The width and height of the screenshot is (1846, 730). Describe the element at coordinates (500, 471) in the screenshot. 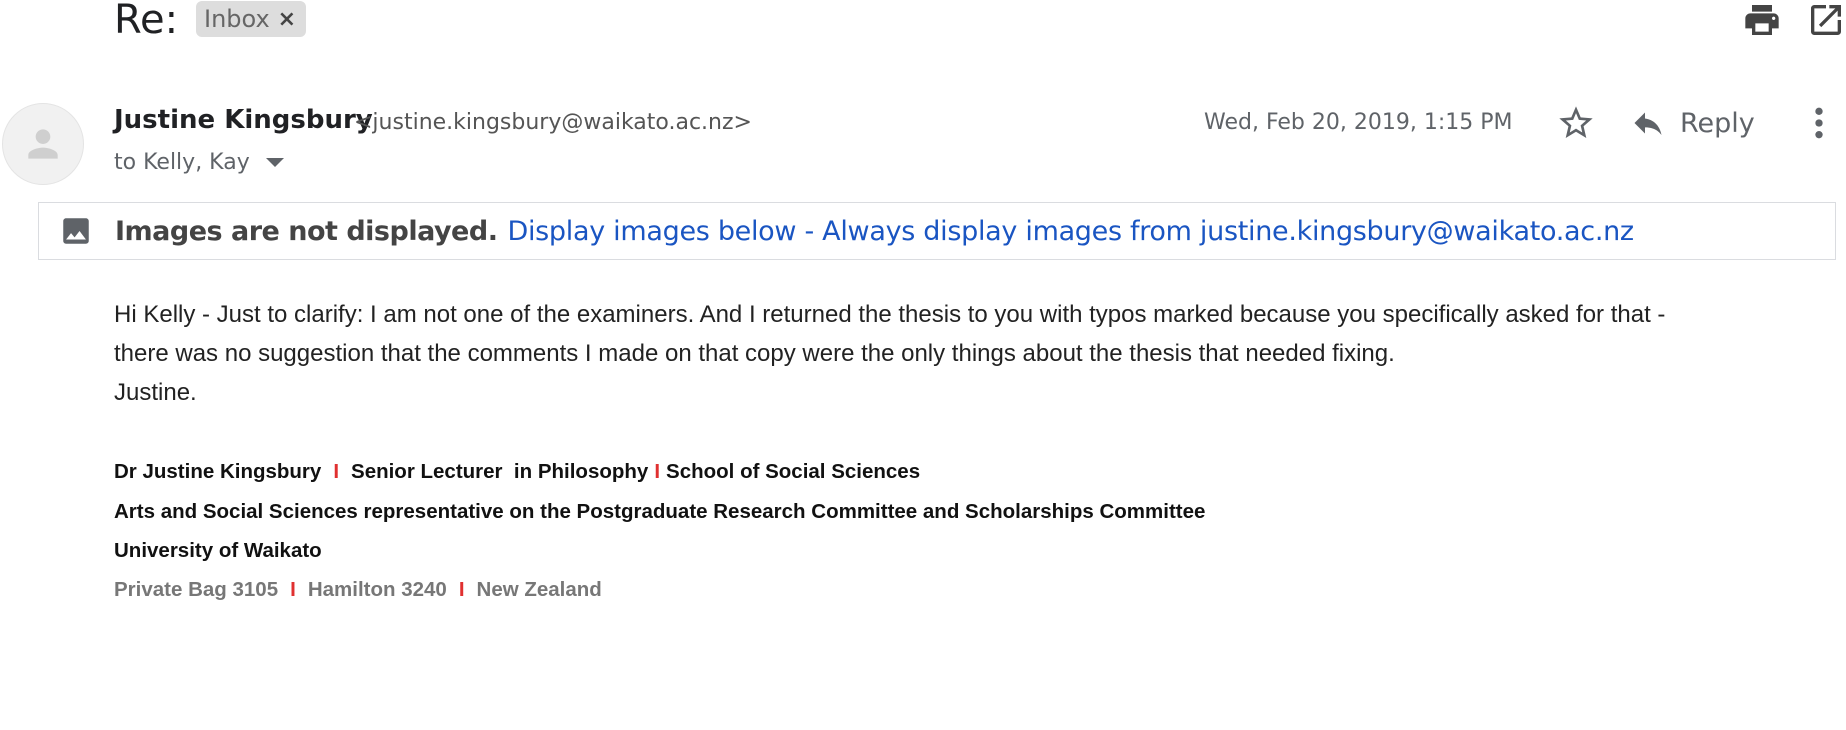

I see `signature-title: Senior Lecturer in Philosophy` at that location.